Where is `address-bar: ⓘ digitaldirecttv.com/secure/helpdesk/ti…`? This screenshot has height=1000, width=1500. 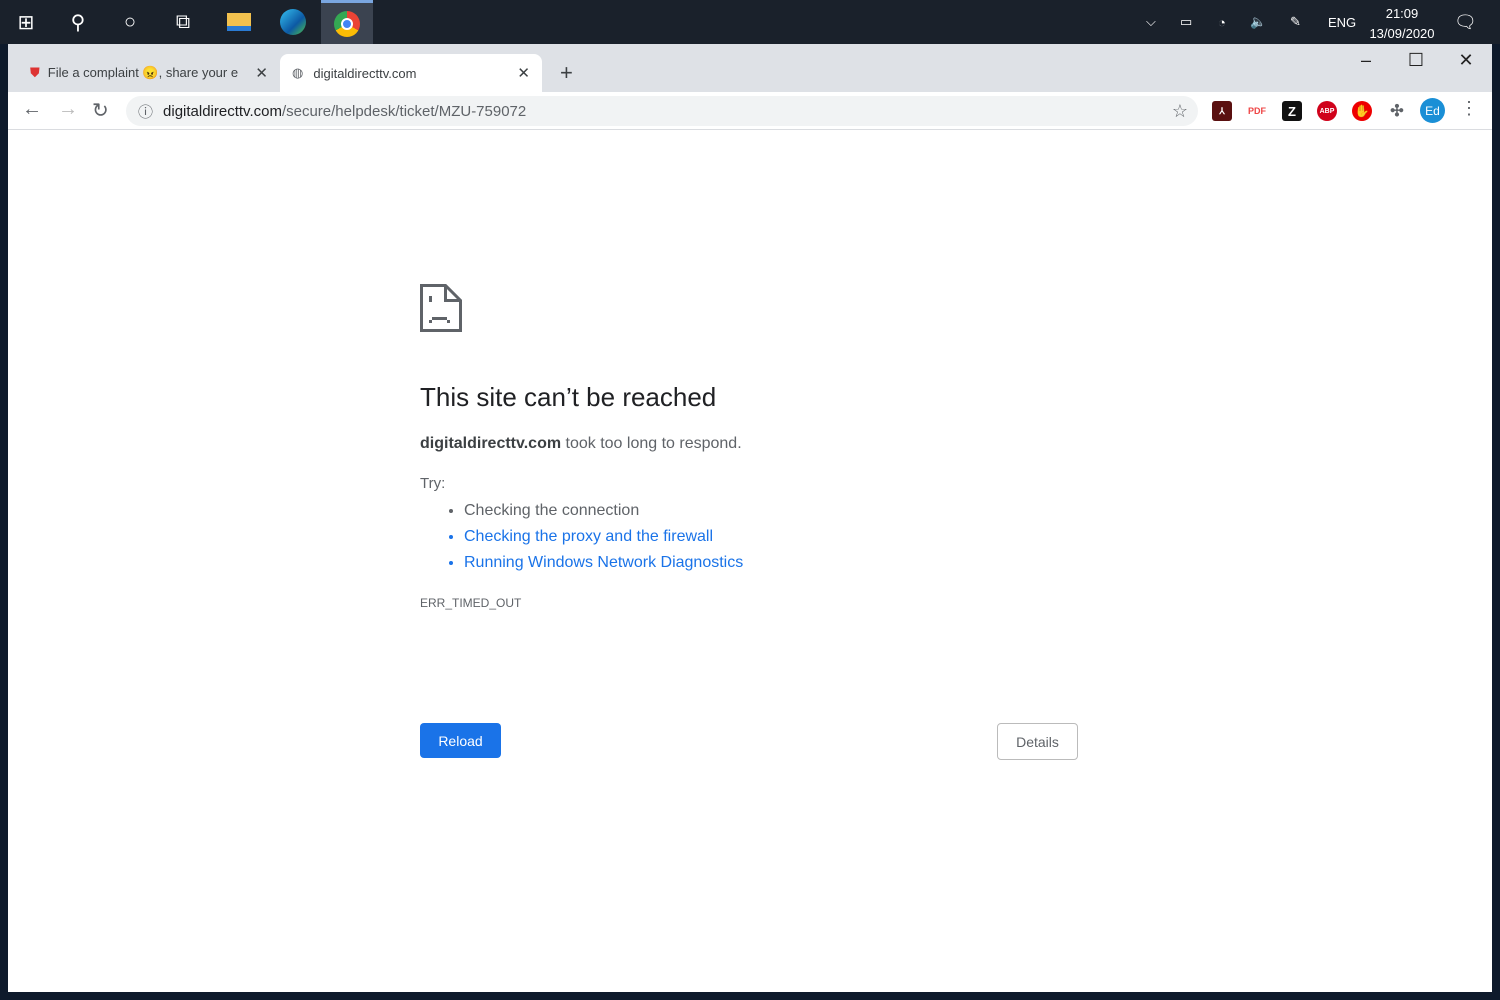 address-bar: ⓘ digitaldirecttv.com/secure/helpdesk/ti… is located at coordinates (662, 111).